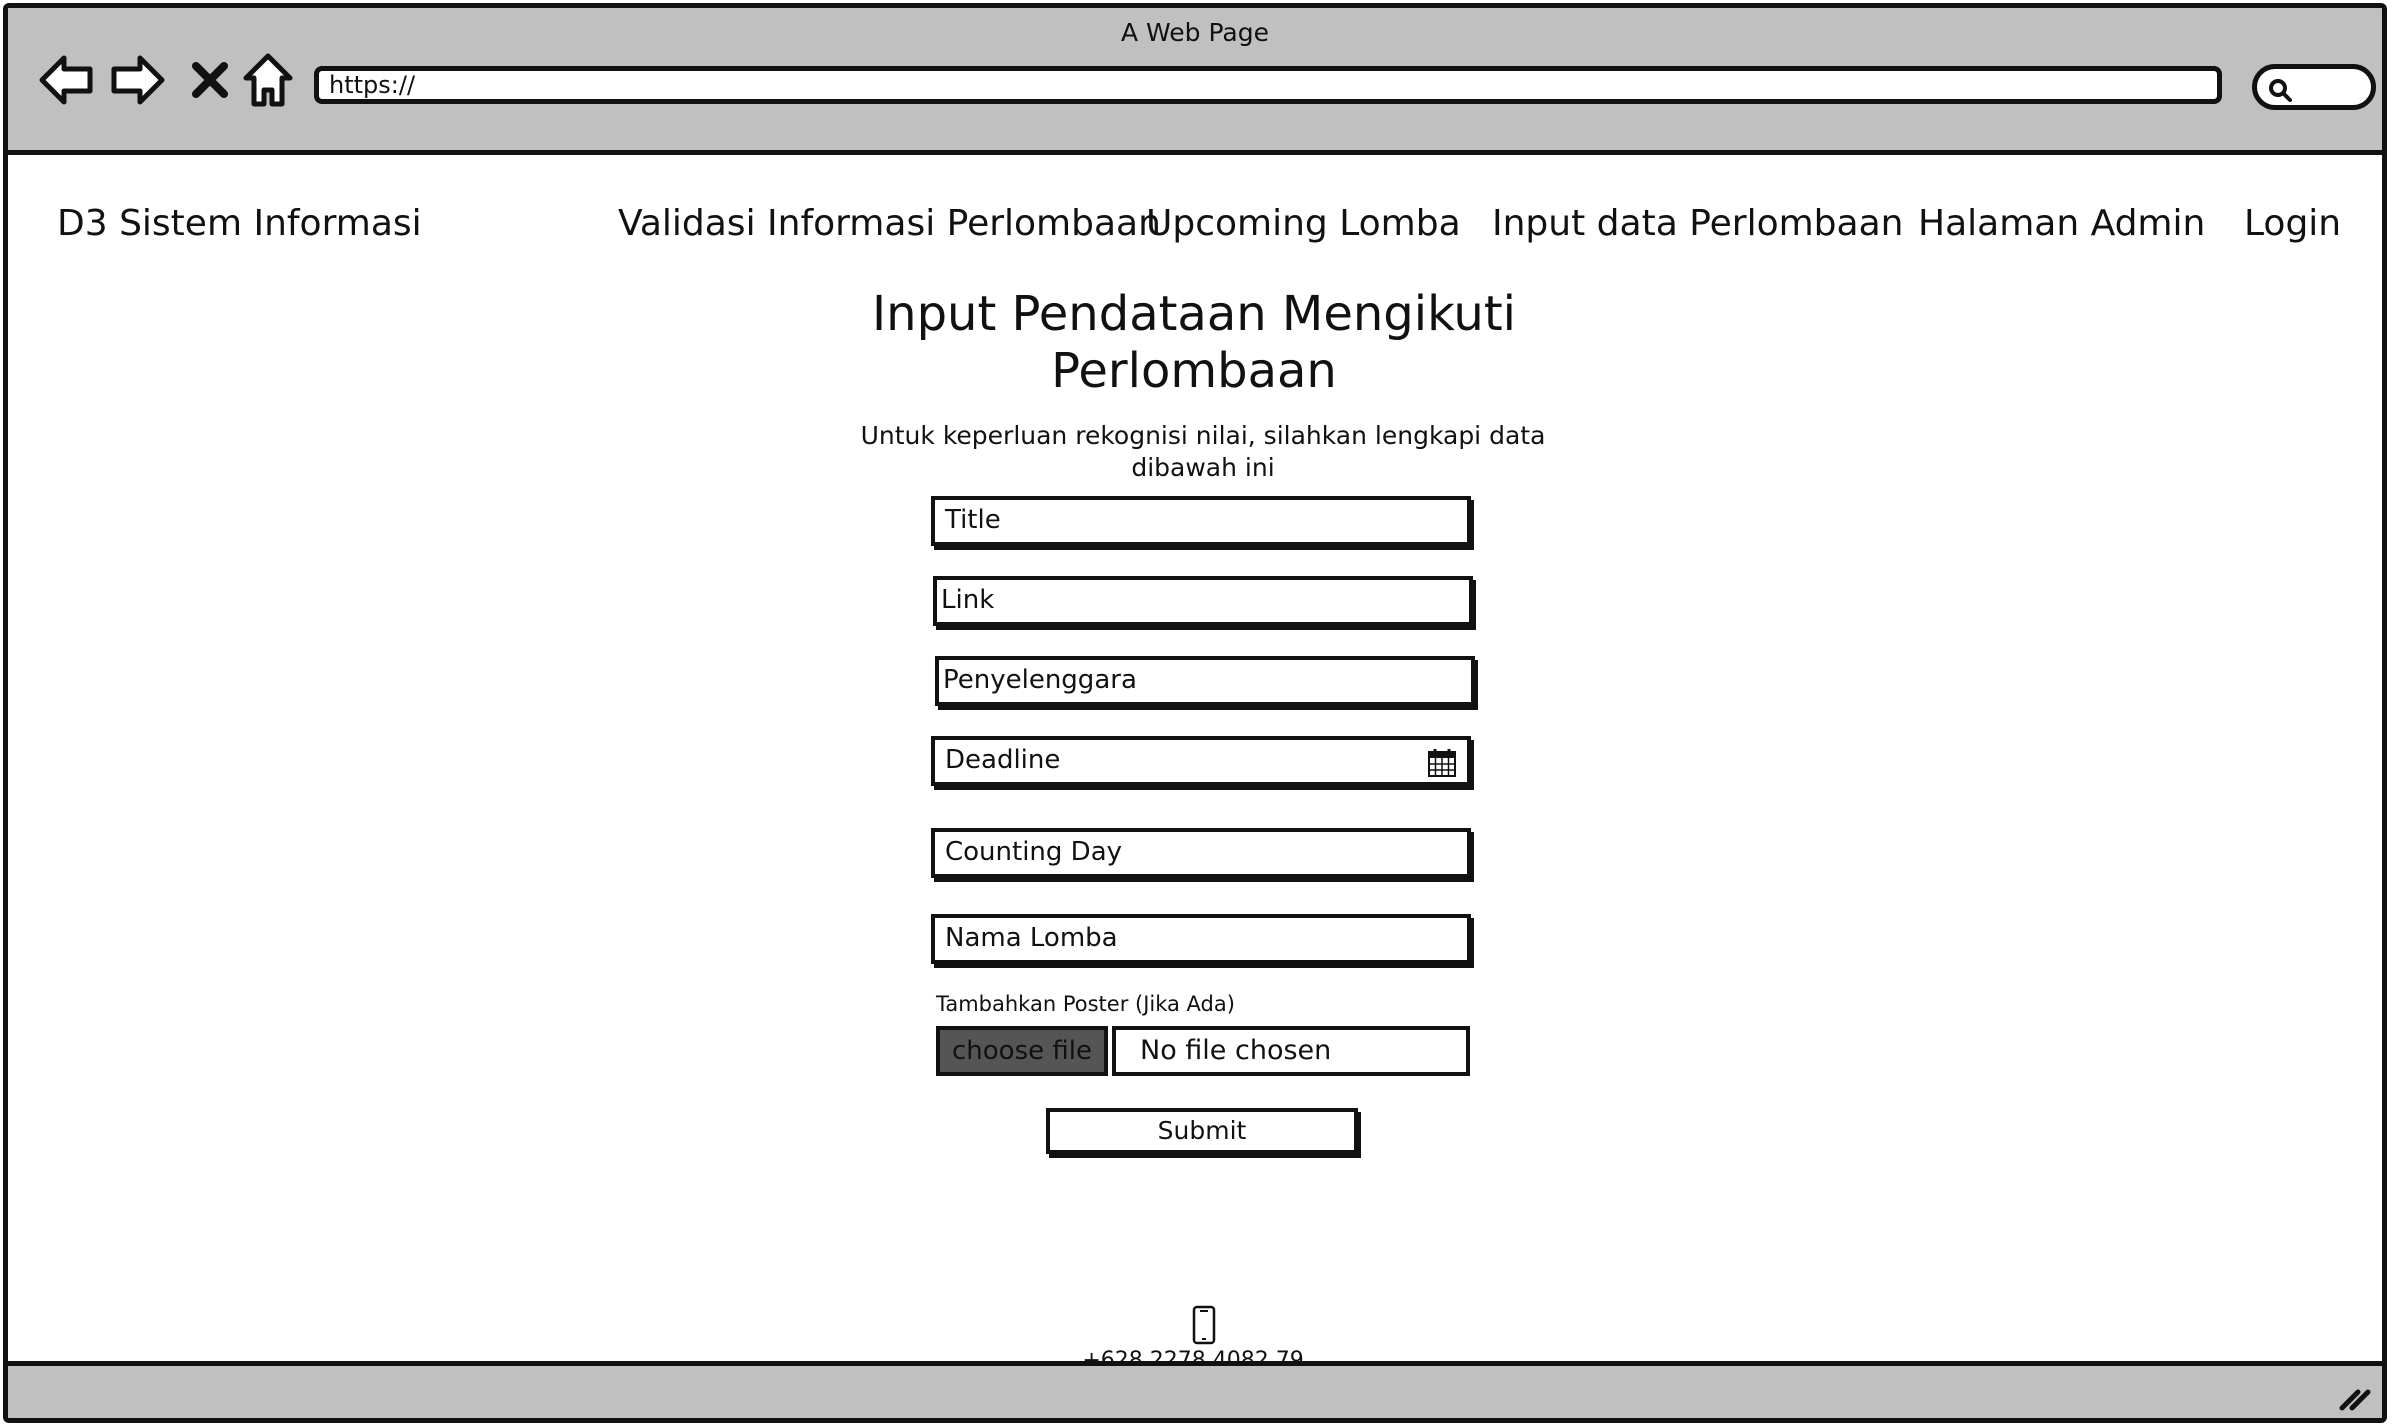  I want to click on deadline-placeholder: Deadline, so click(1003, 760).